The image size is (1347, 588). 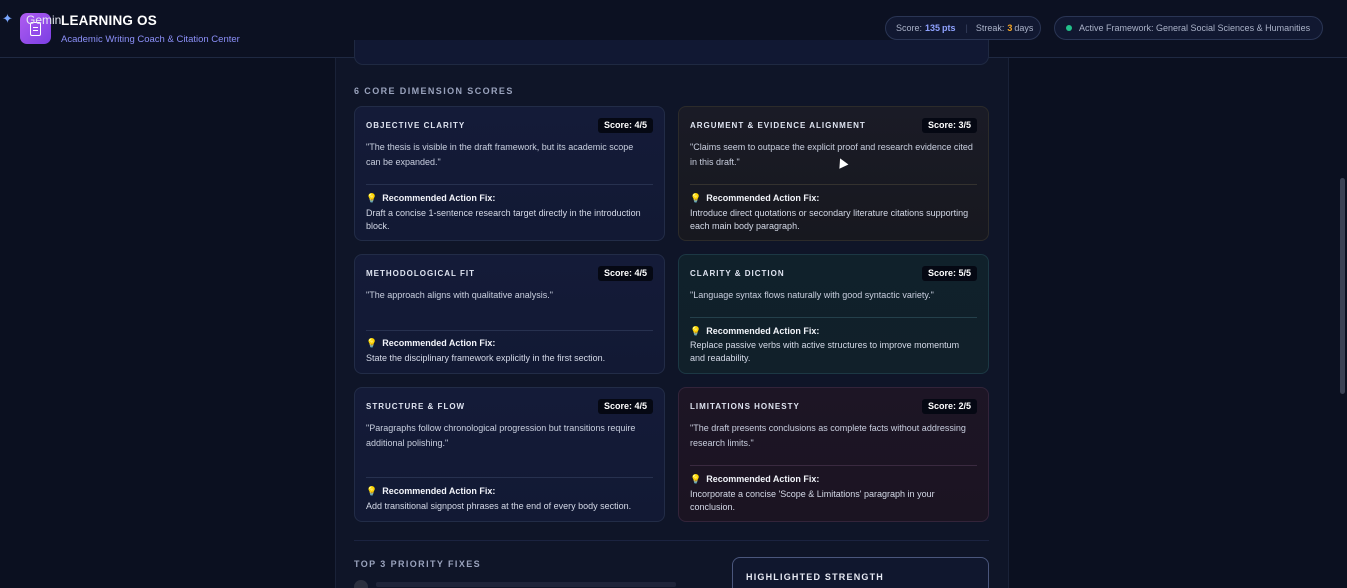 I want to click on priority-fix-text, so click(x=526, y=584).